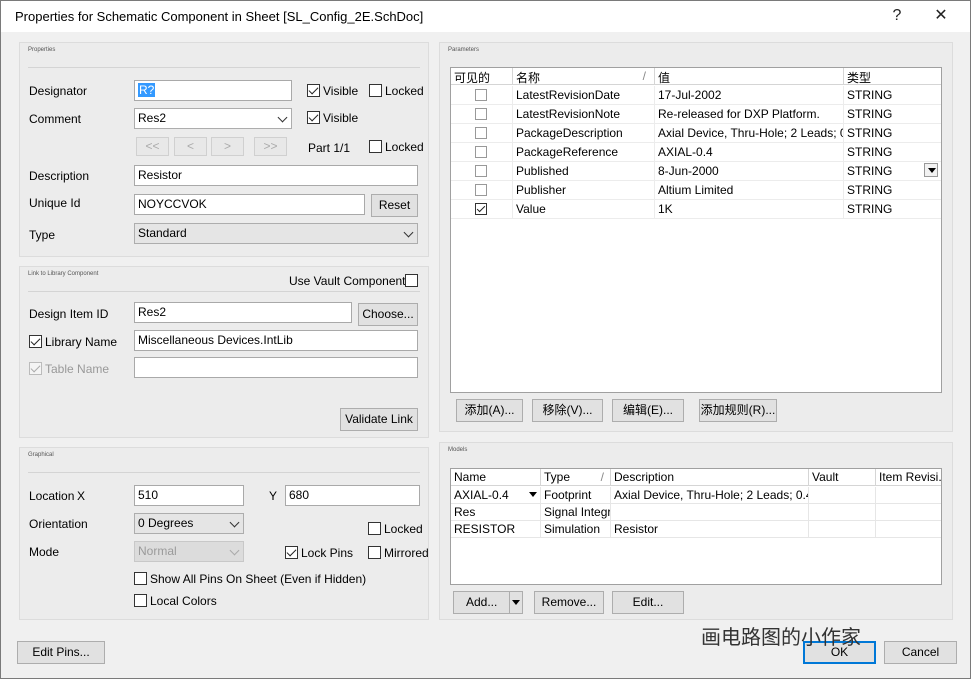 The height and width of the screenshot is (679, 971). I want to click on next-part-button: >, so click(227, 146).